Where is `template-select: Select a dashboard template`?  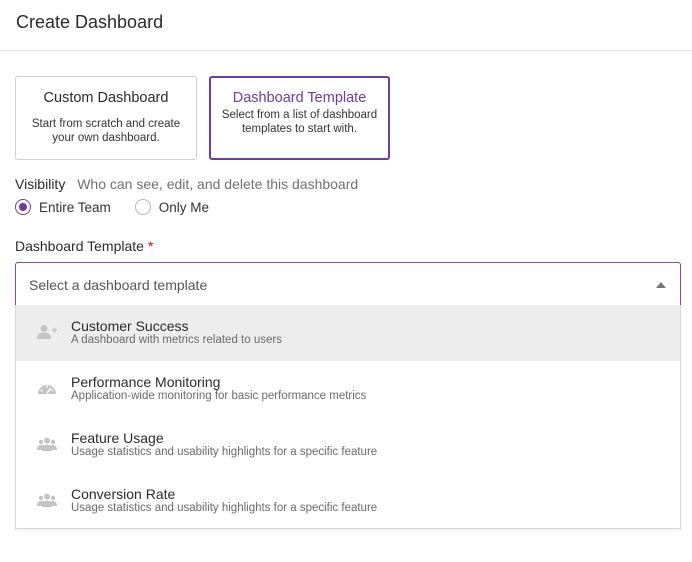
template-select: Select a dashboard template is located at coordinates (348, 283).